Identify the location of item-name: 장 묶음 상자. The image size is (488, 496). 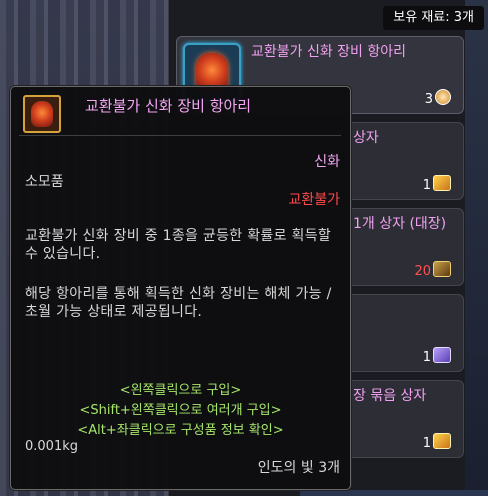
(390, 396).